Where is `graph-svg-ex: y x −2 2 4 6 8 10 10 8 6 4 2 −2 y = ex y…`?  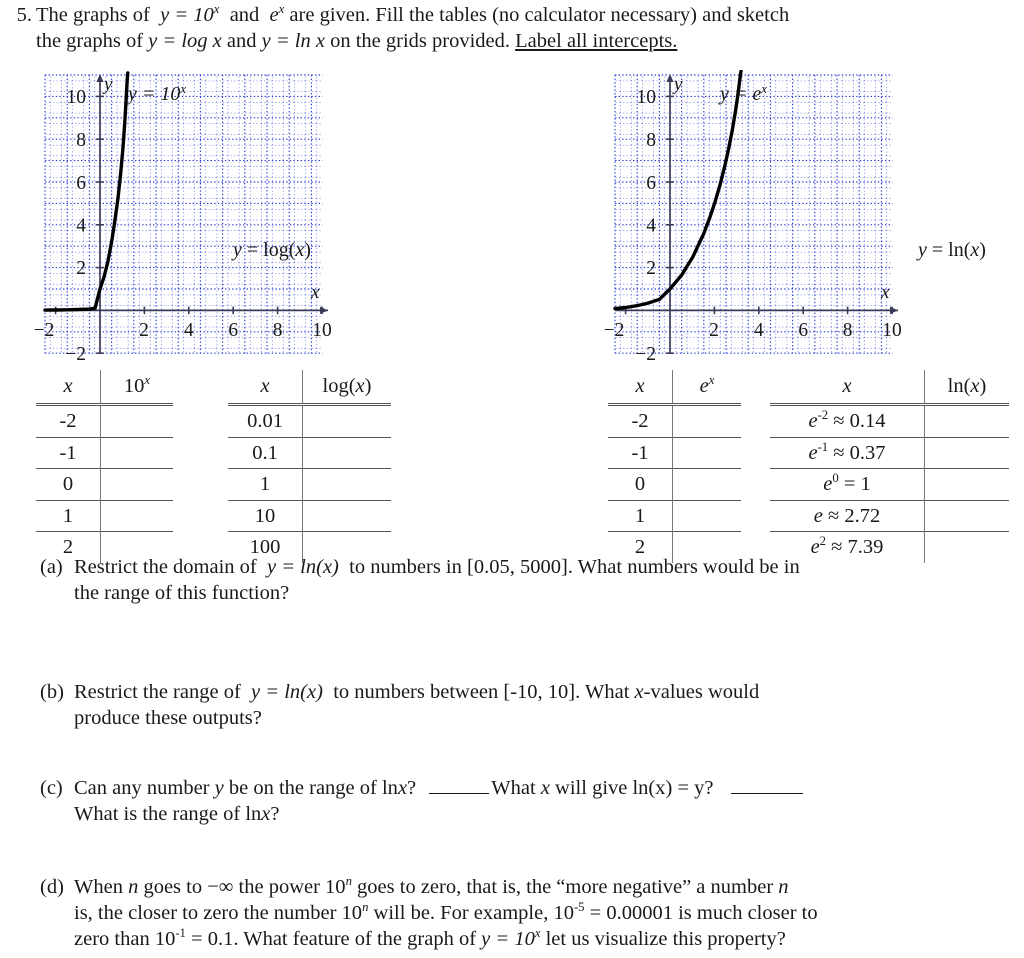
graph-svg-ex: y x −2 2 4 6 8 10 10 8 6 4 2 −2 y = ex y… is located at coordinates (795, 217).